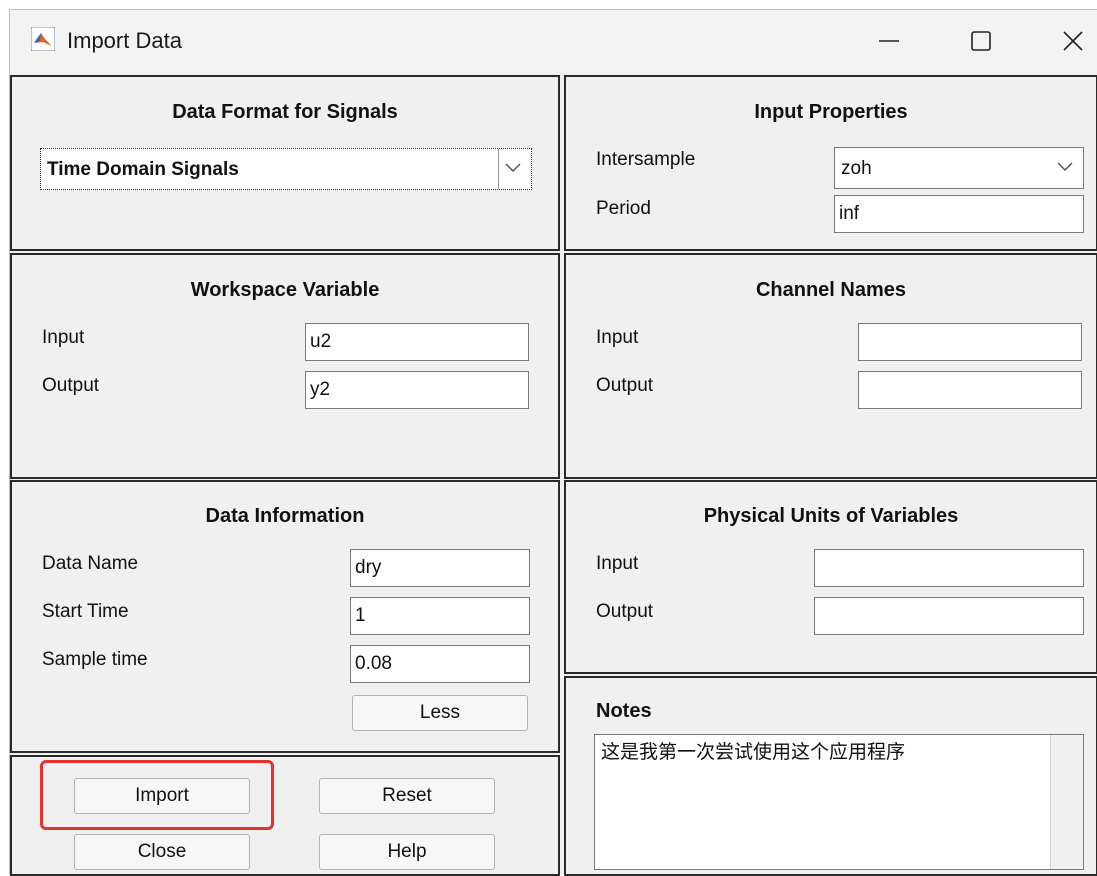 This screenshot has width=1097, height=876. I want to click on panel-title: Physical Units of Variables, so click(831, 516).